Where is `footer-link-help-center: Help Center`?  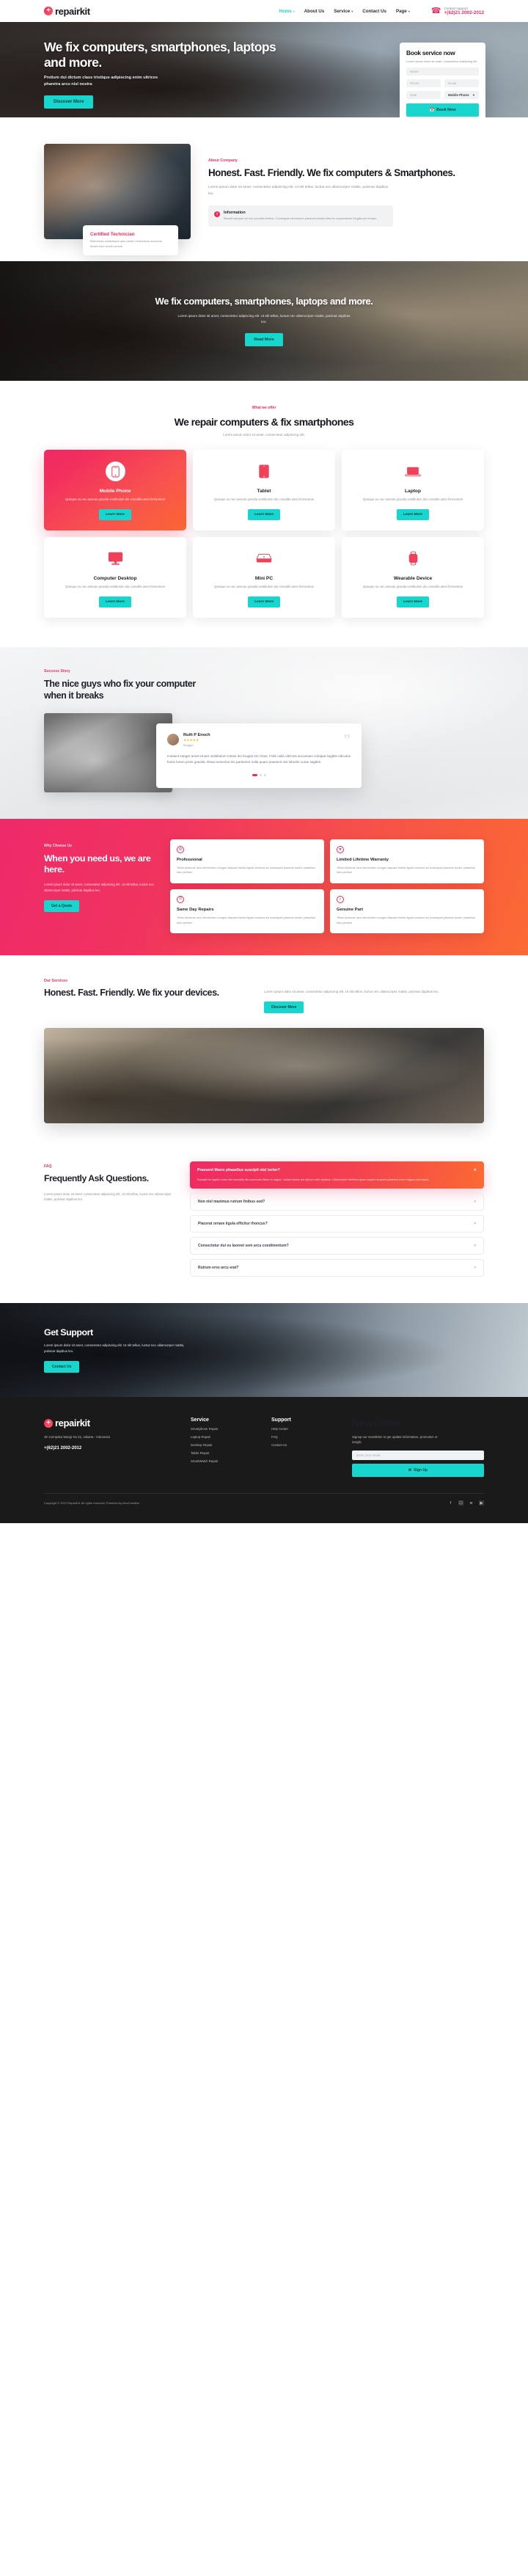 footer-link-help-center: Help Center is located at coordinates (311, 1429).